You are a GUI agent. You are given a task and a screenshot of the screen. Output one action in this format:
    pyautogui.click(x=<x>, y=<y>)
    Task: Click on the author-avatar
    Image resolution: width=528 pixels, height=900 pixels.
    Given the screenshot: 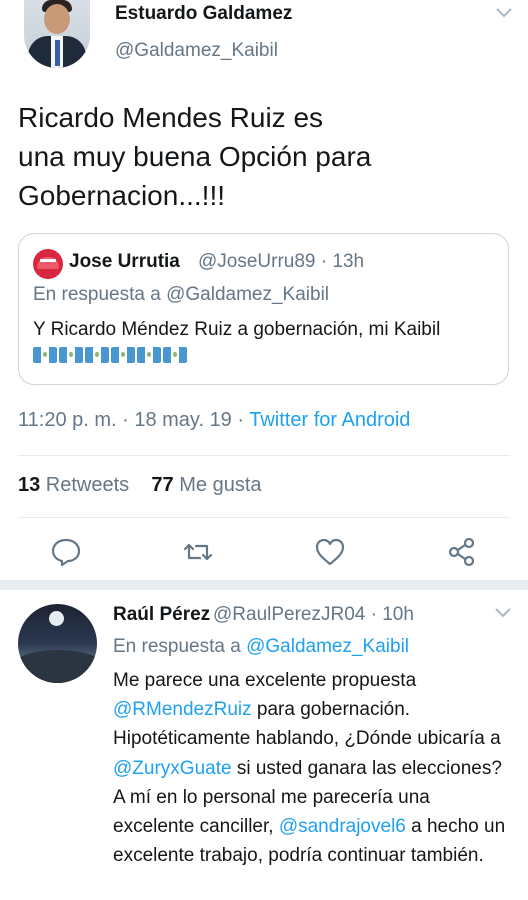 What is the action you would take?
    pyautogui.click(x=57, y=34)
    